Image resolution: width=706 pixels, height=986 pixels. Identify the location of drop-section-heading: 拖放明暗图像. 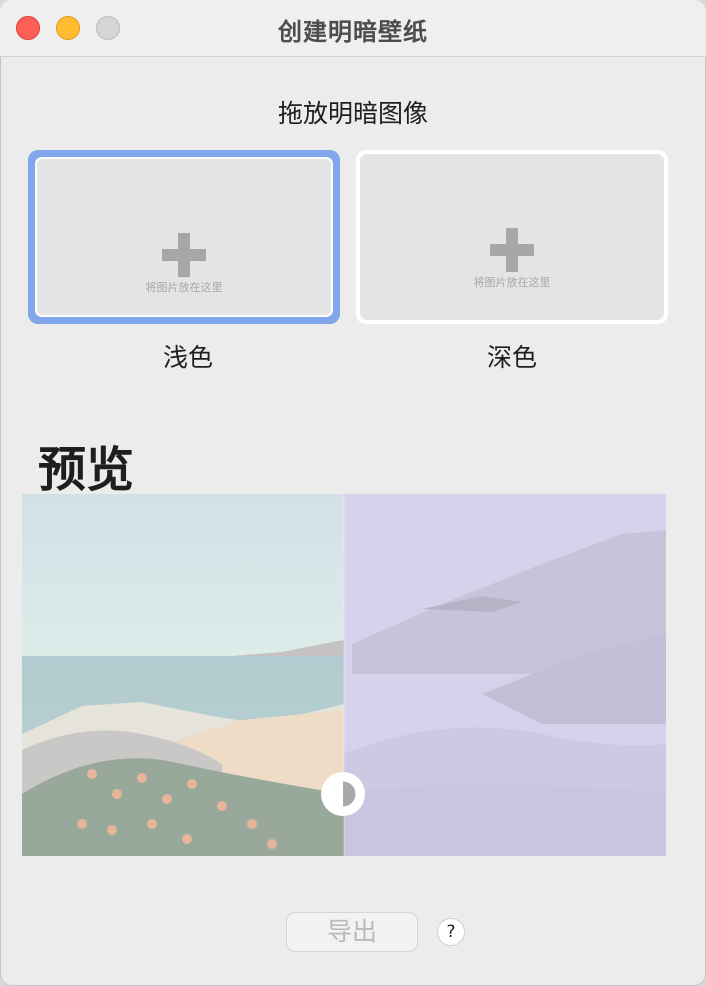
(352, 113).